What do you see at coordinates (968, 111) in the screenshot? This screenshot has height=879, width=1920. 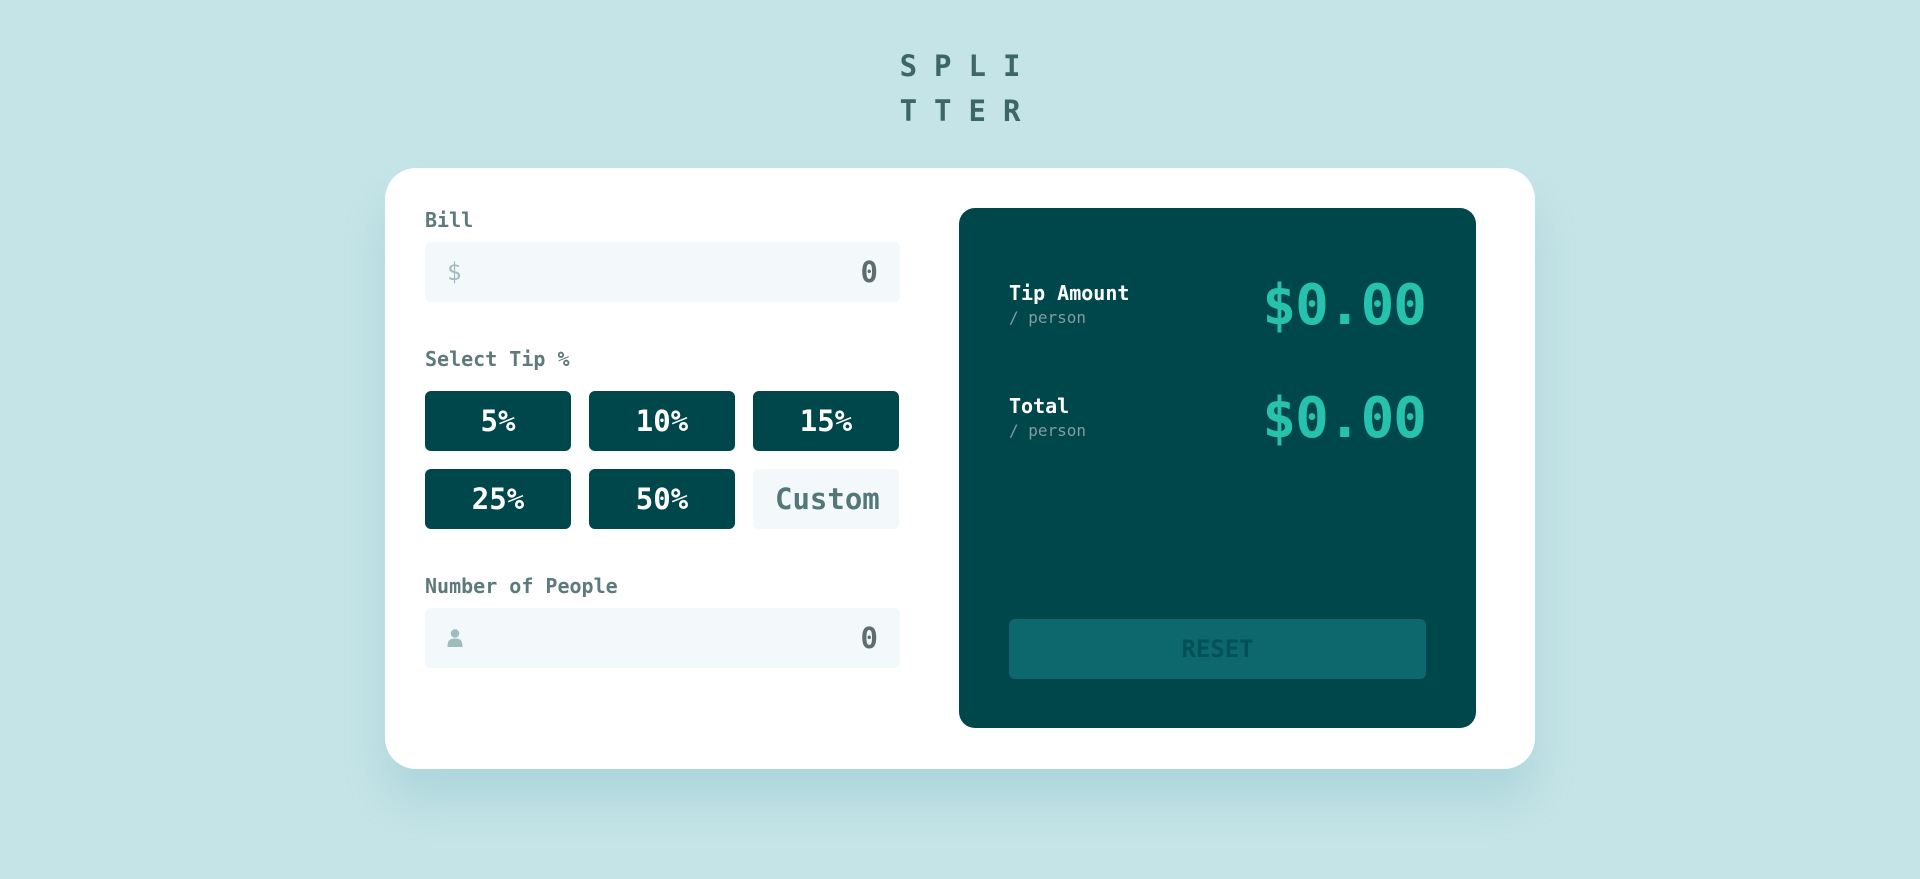 I see `logo-line-2: TTER` at bounding box center [968, 111].